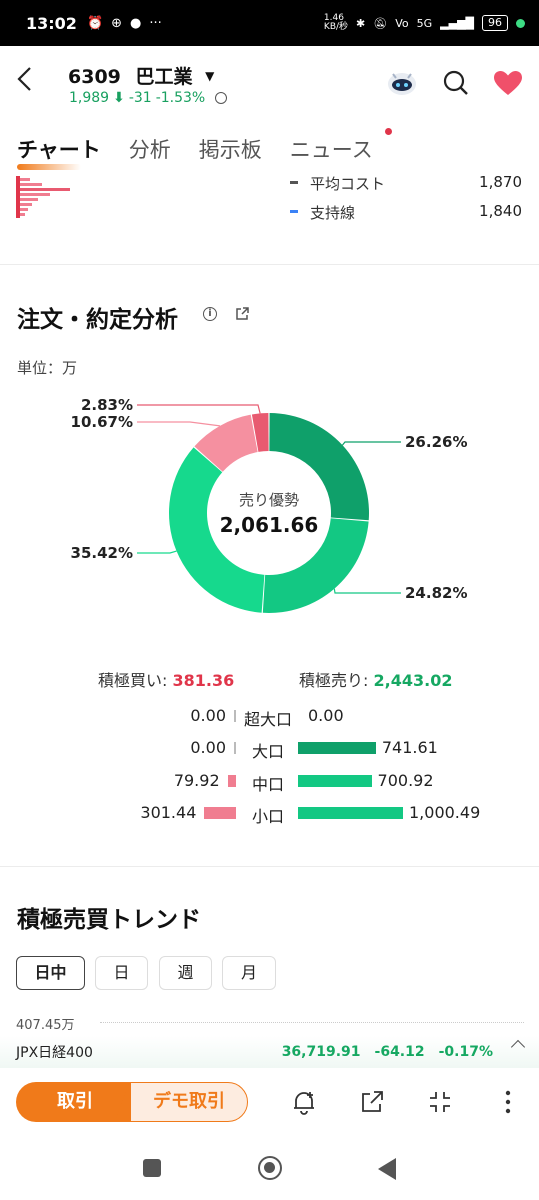 This screenshot has height=1200, width=539. Describe the element at coordinates (500, 211) in the screenshot. I see `legend-value: 1,840` at that location.